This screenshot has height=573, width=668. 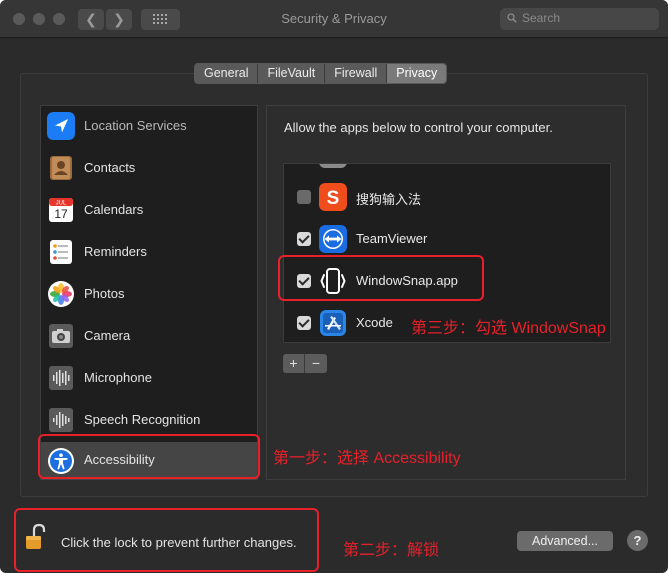 What do you see at coordinates (61, 294) in the screenshot?
I see `photos-icon` at bounding box center [61, 294].